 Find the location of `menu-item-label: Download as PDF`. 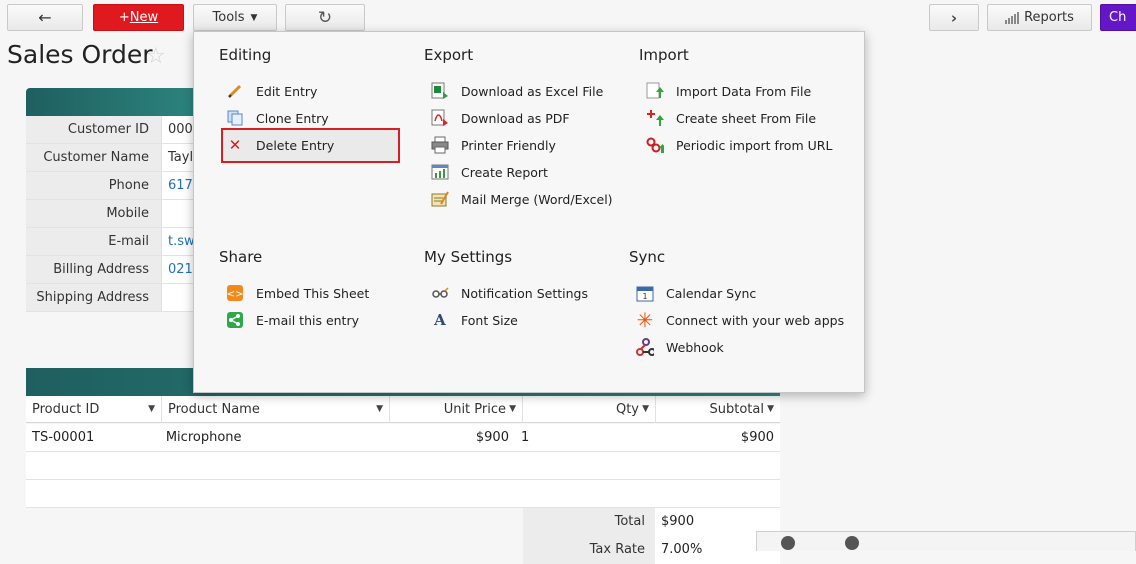

menu-item-label: Download as PDF is located at coordinates (515, 118).